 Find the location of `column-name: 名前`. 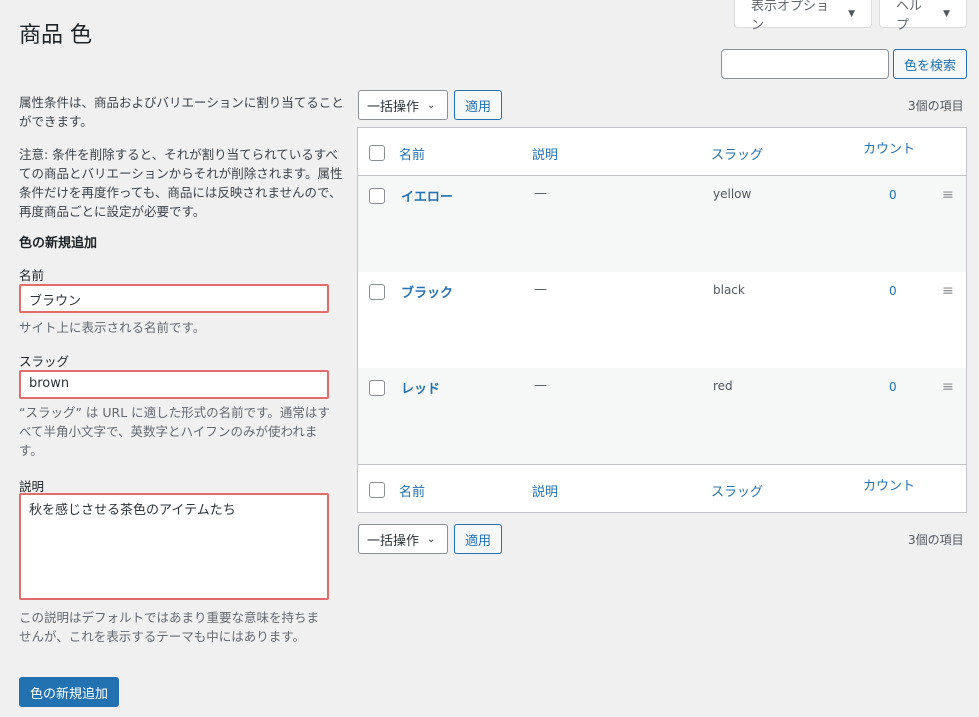

column-name: 名前 is located at coordinates (412, 153).